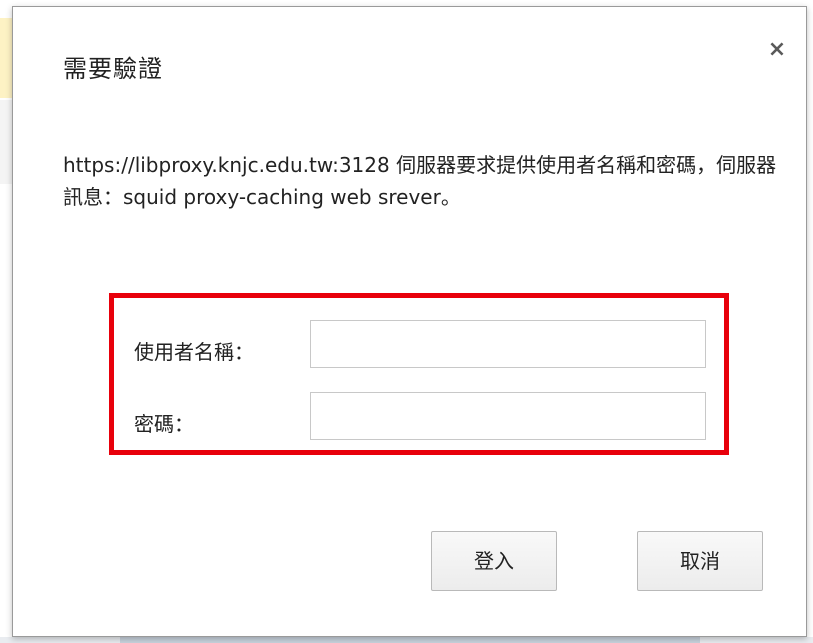  I want to click on username-label: 使用者名稱：, so click(194, 352).